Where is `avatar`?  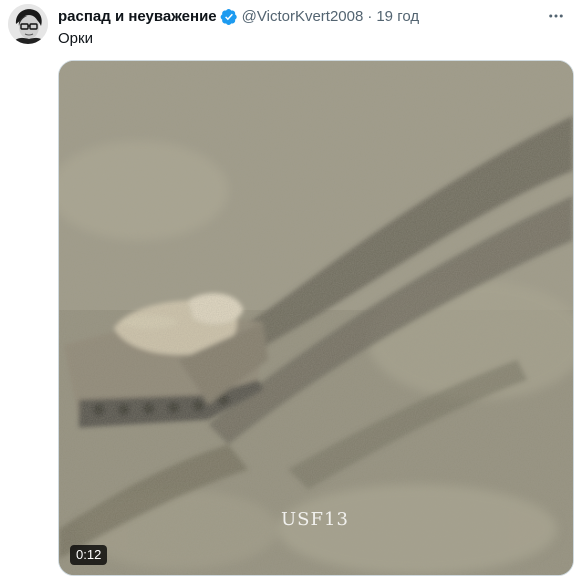 avatar is located at coordinates (28, 24).